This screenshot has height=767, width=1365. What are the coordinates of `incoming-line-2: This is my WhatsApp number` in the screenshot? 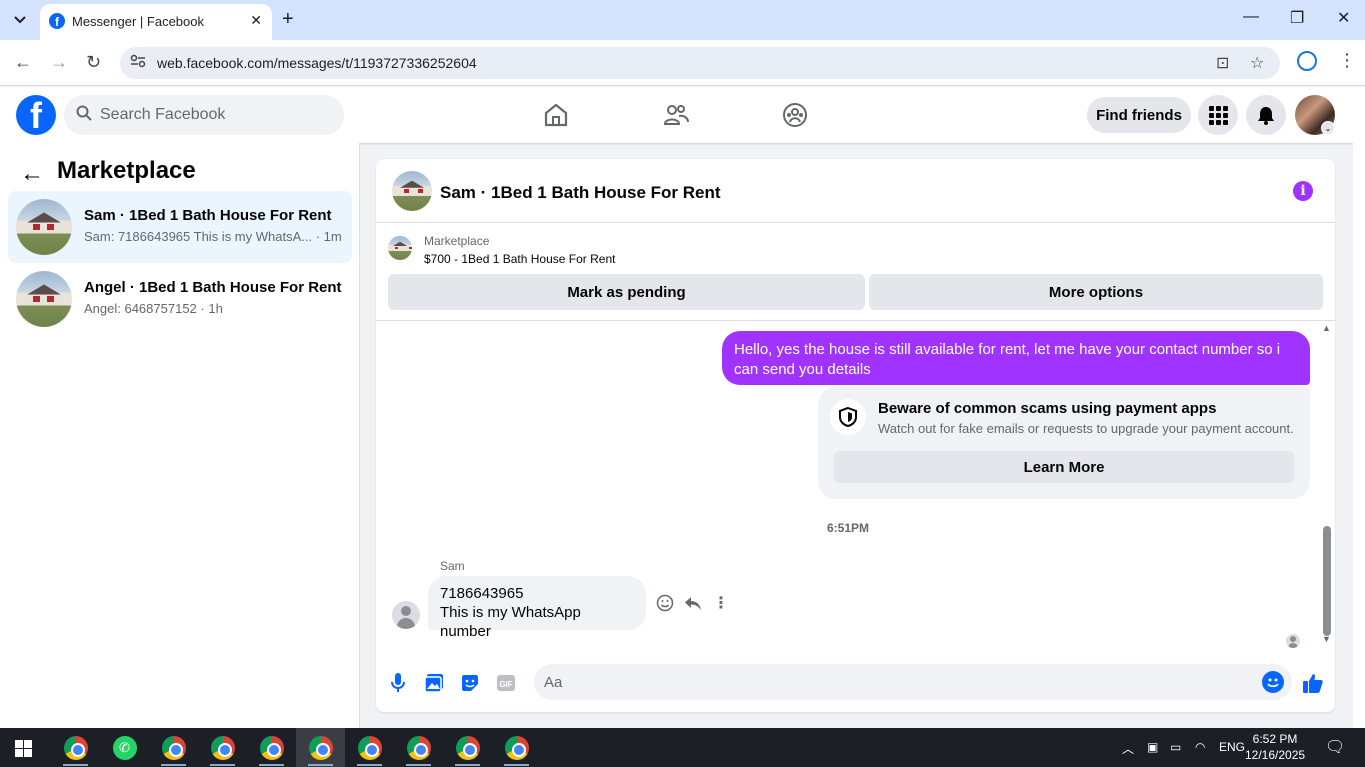 It's located at (510, 622).